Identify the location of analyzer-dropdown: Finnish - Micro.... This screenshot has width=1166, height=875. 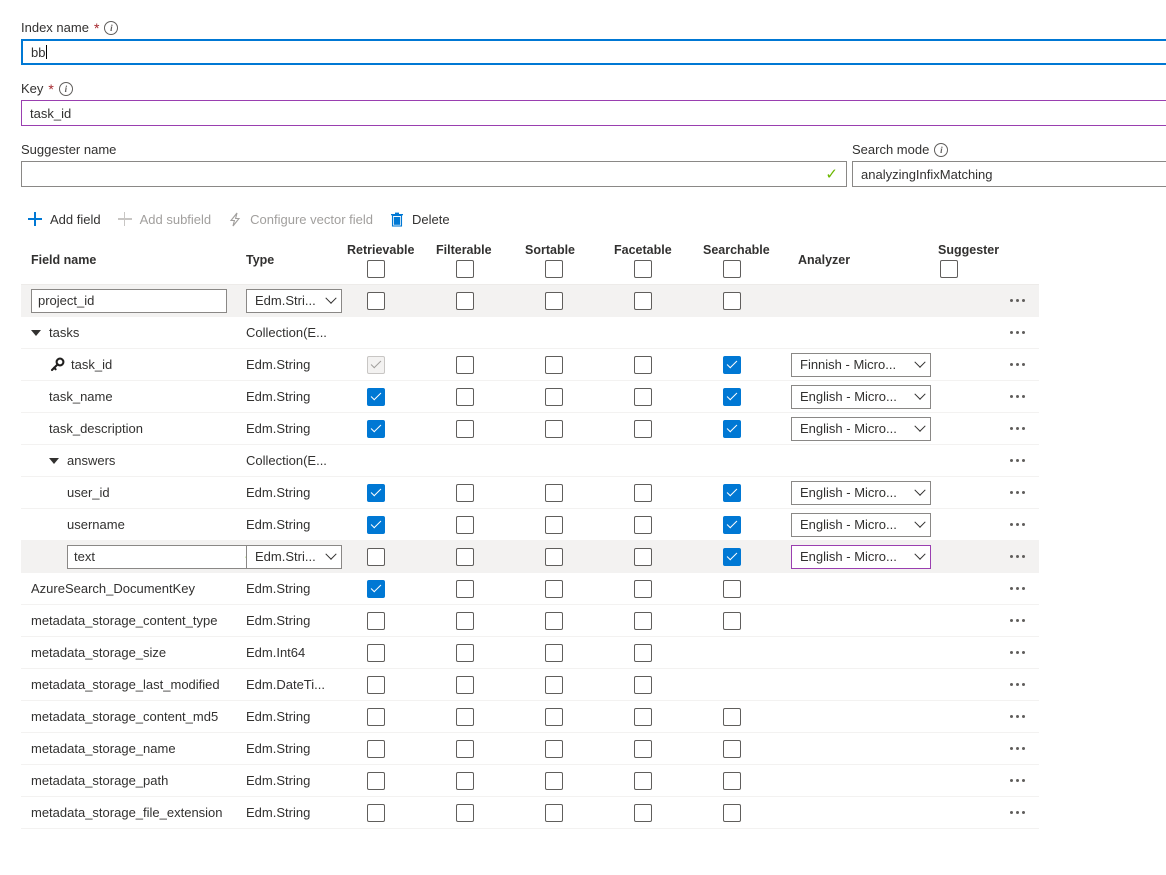
(861, 364).